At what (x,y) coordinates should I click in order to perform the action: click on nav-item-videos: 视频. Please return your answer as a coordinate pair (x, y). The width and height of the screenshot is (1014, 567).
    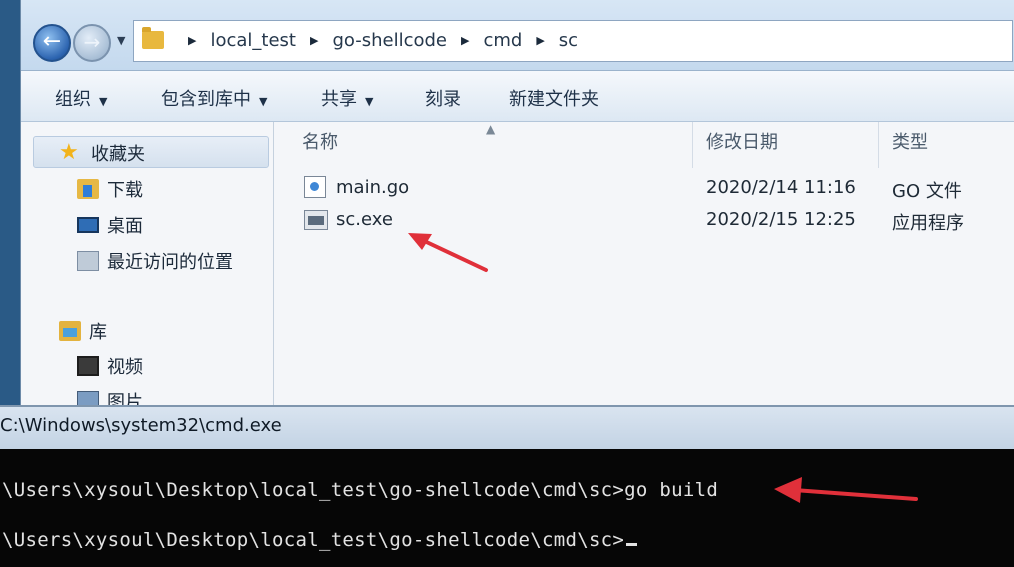
    Looking at the image, I should click on (110, 366).